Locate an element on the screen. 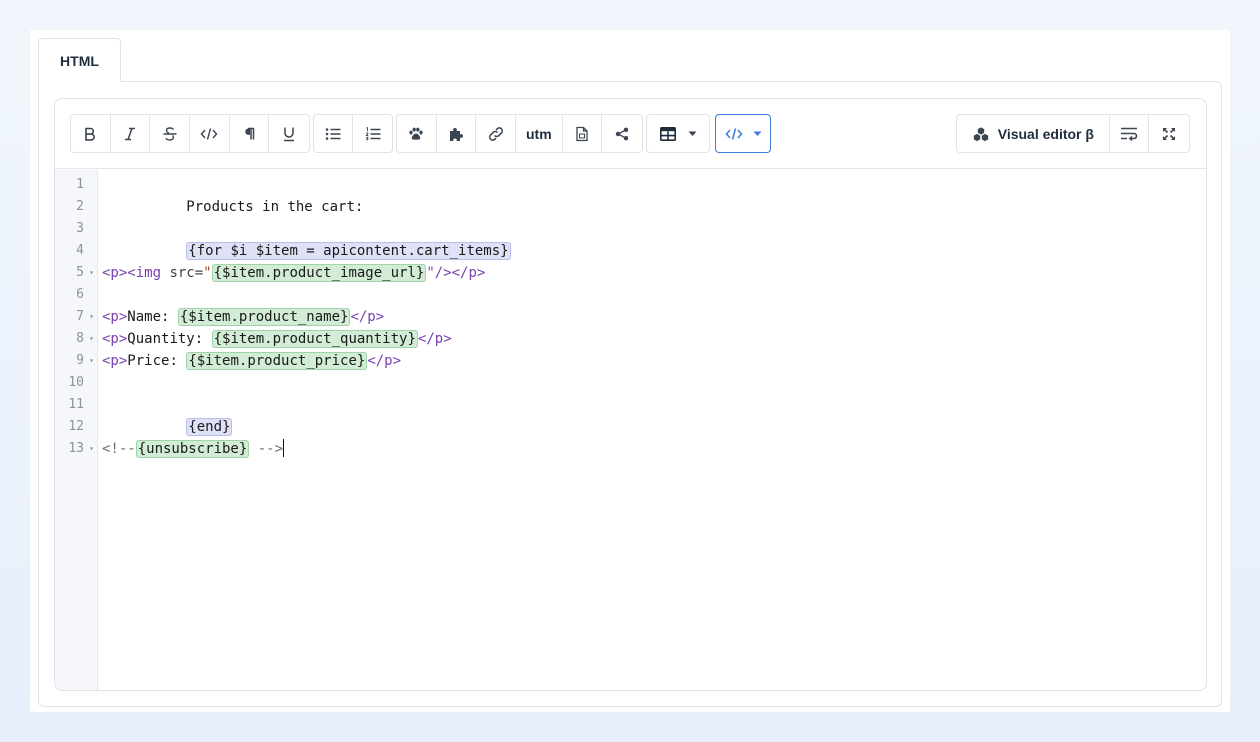  wrap-lines-icon is located at coordinates (1129, 134).